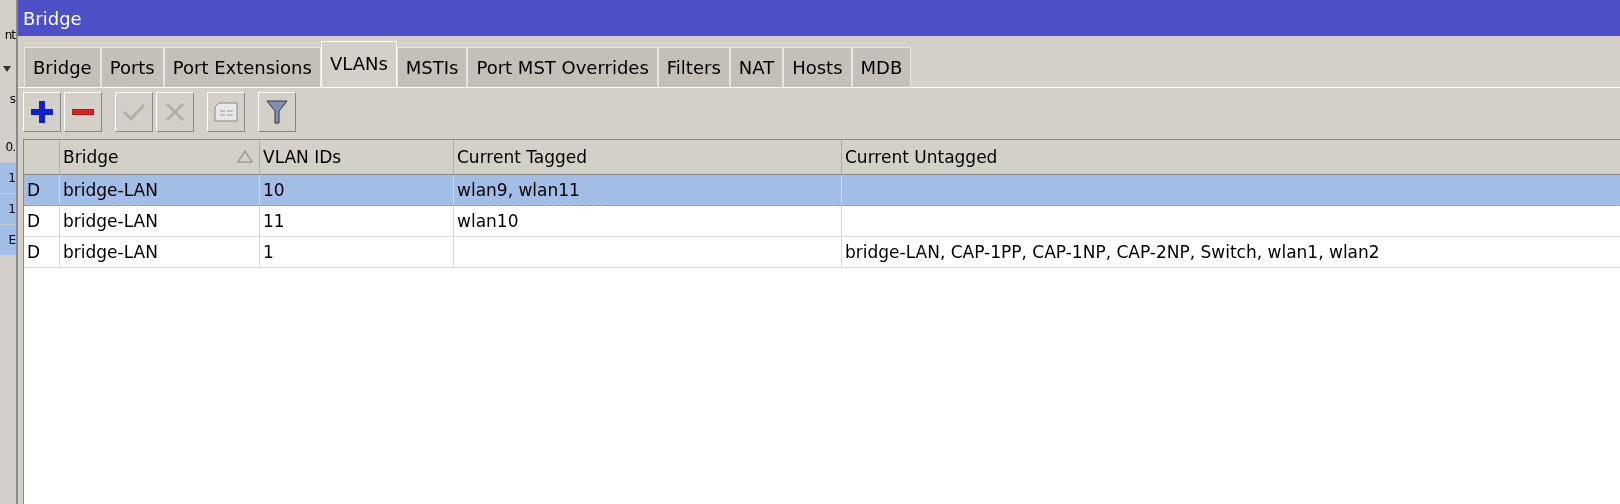 Image resolution: width=1620 pixels, height=504 pixels. Describe the element at coordinates (12, 99) in the screenshot. I see `clipped-text: s` at that location.